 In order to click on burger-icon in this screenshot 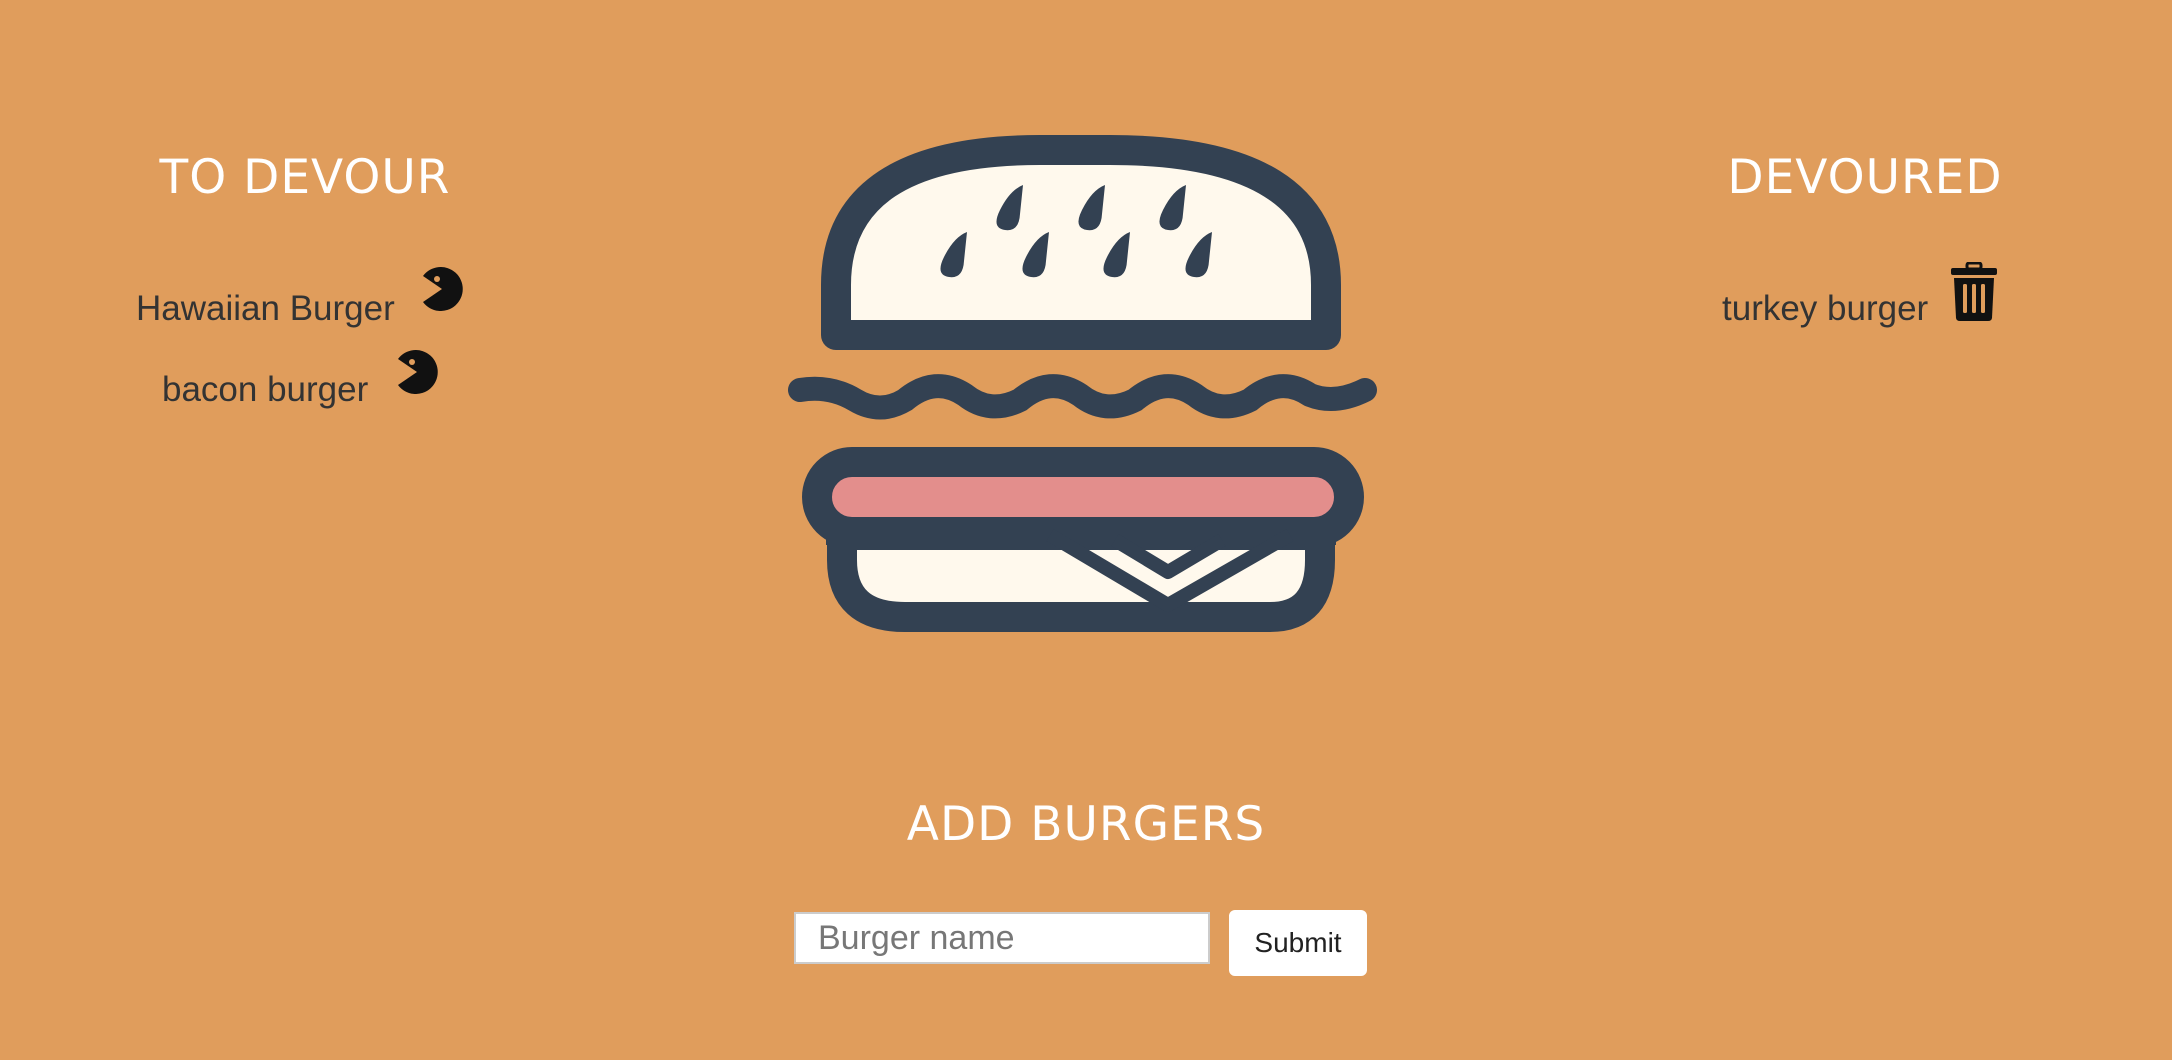, I will do `click(1087, 385)`.